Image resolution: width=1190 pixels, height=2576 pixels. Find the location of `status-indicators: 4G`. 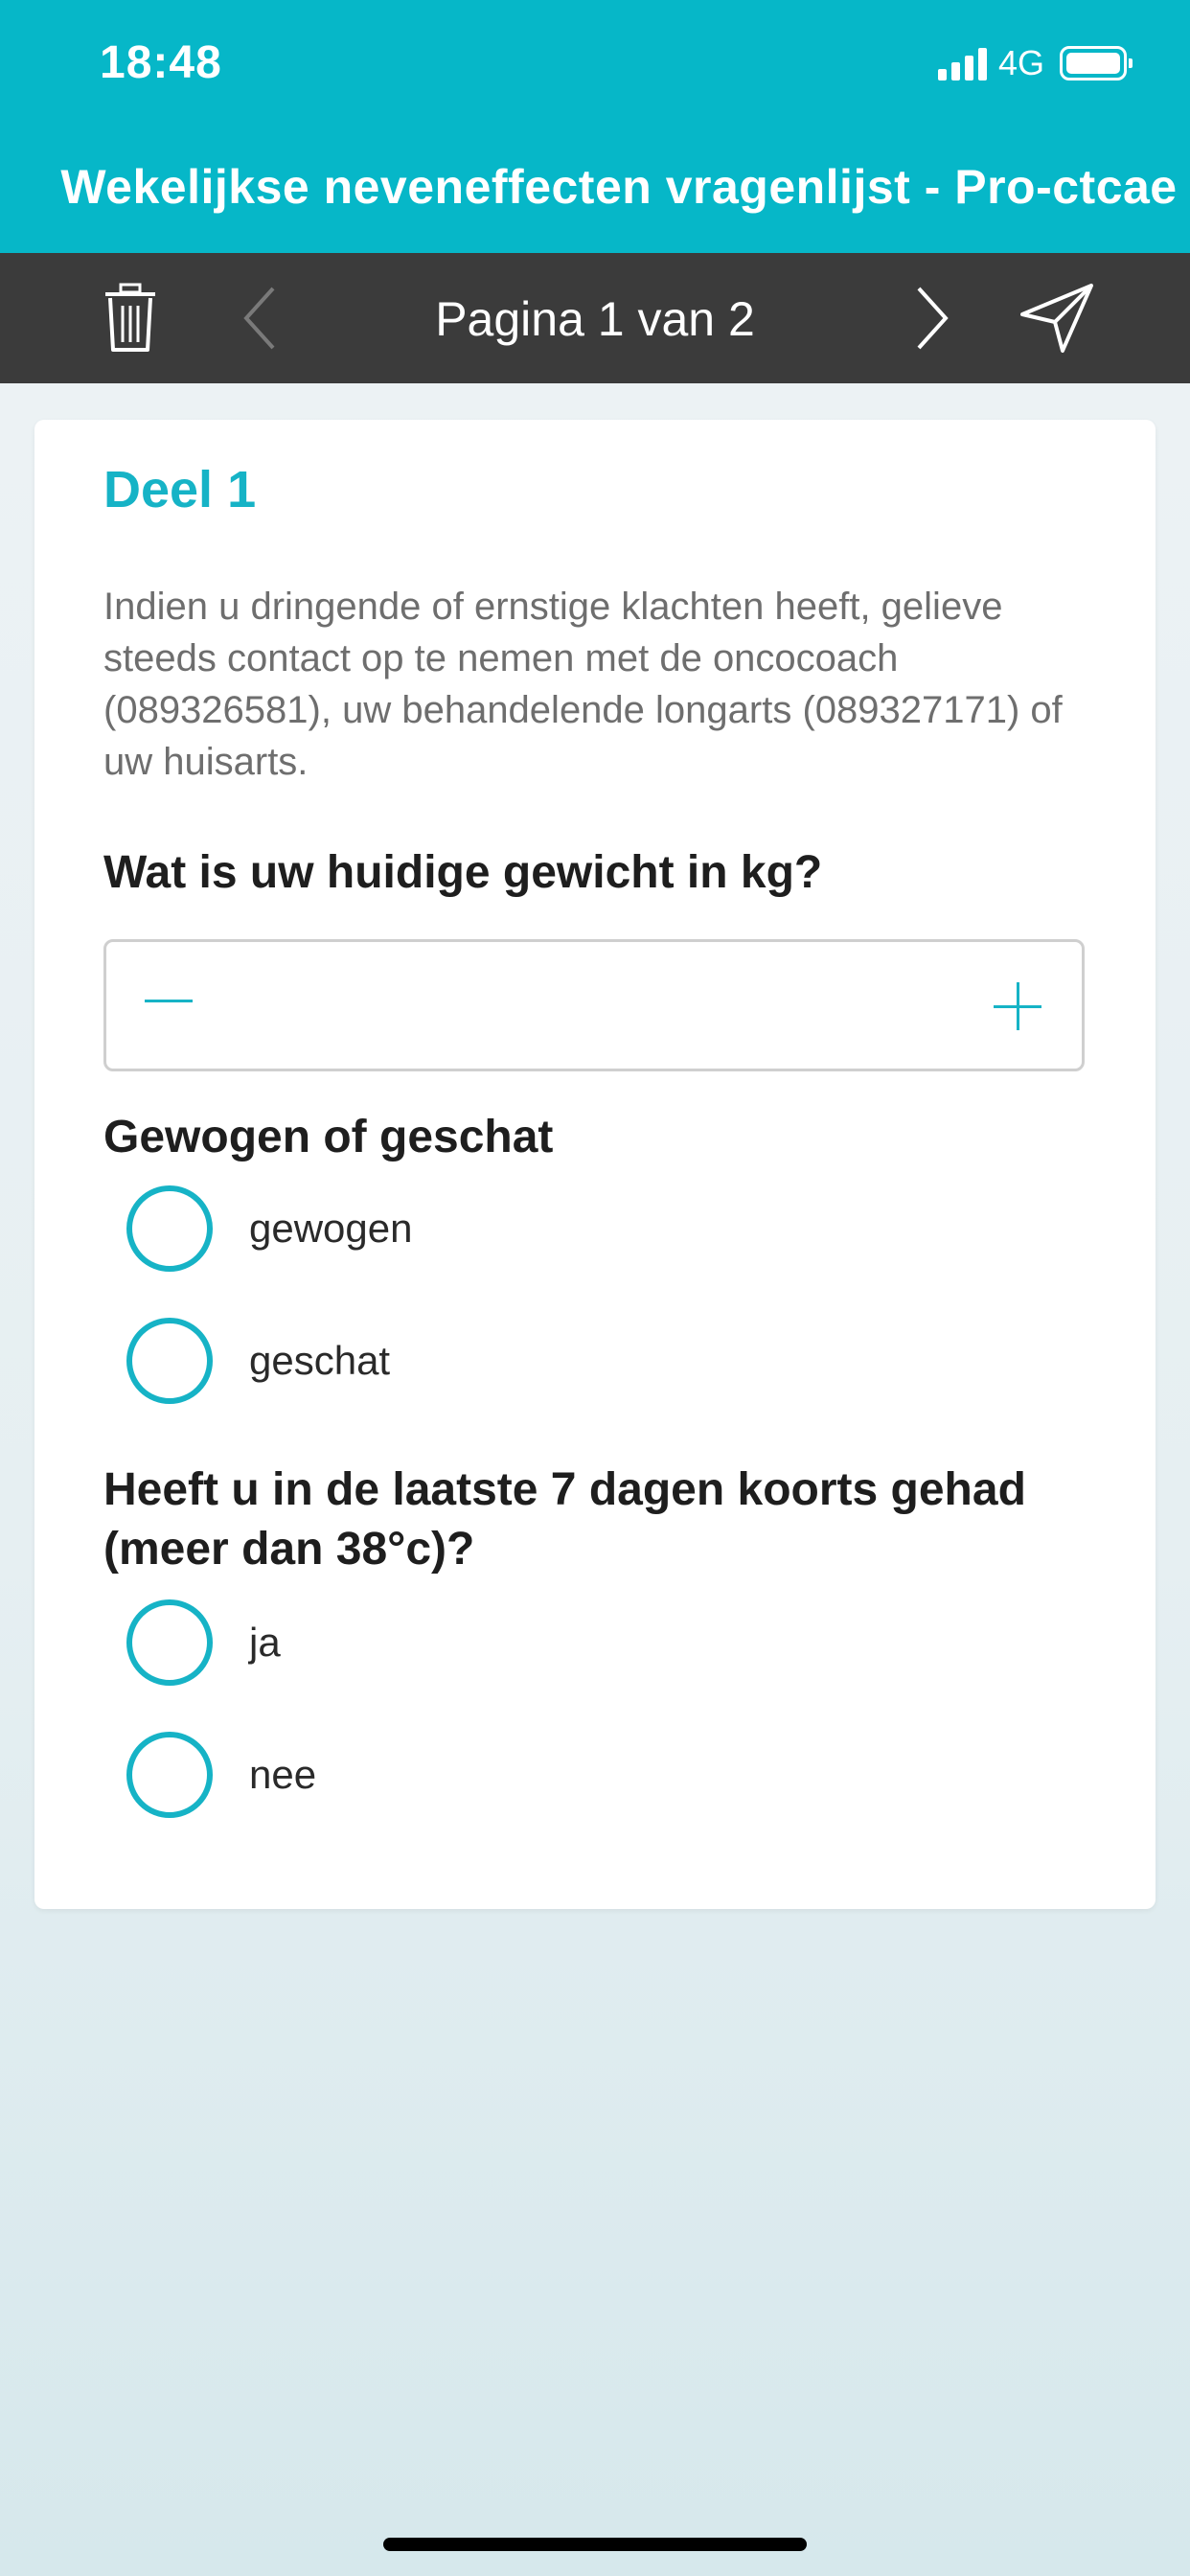

status-indicators: 4G is located at coordinates (1035, 63).